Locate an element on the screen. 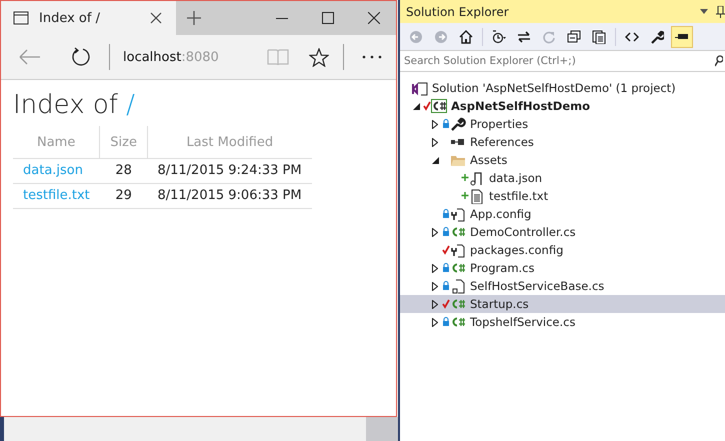  history-icon is located at coordinates (499, 37).